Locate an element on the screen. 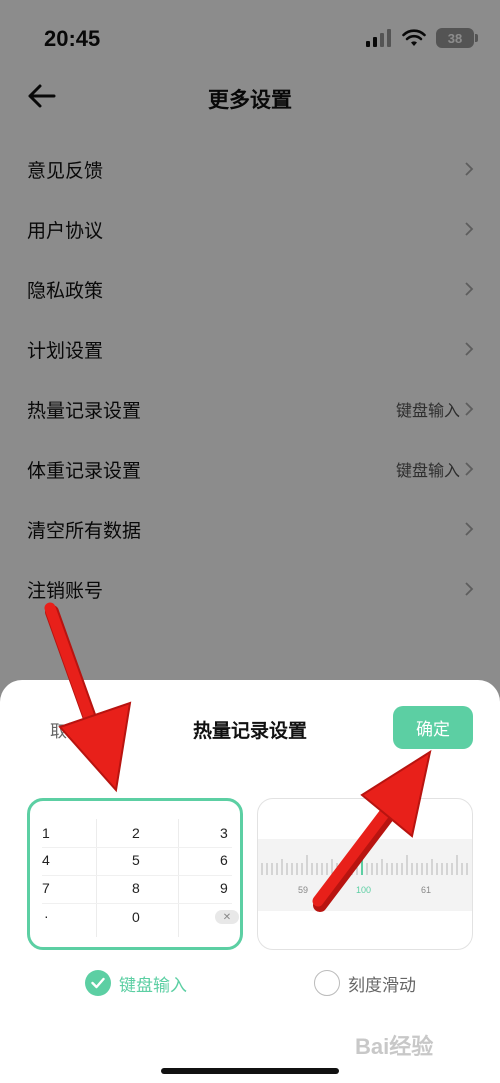 The width and height of the screenshot is (500, 1083). radio-keyboard-input: 键盘输入 is located at coordinates (136, 983).